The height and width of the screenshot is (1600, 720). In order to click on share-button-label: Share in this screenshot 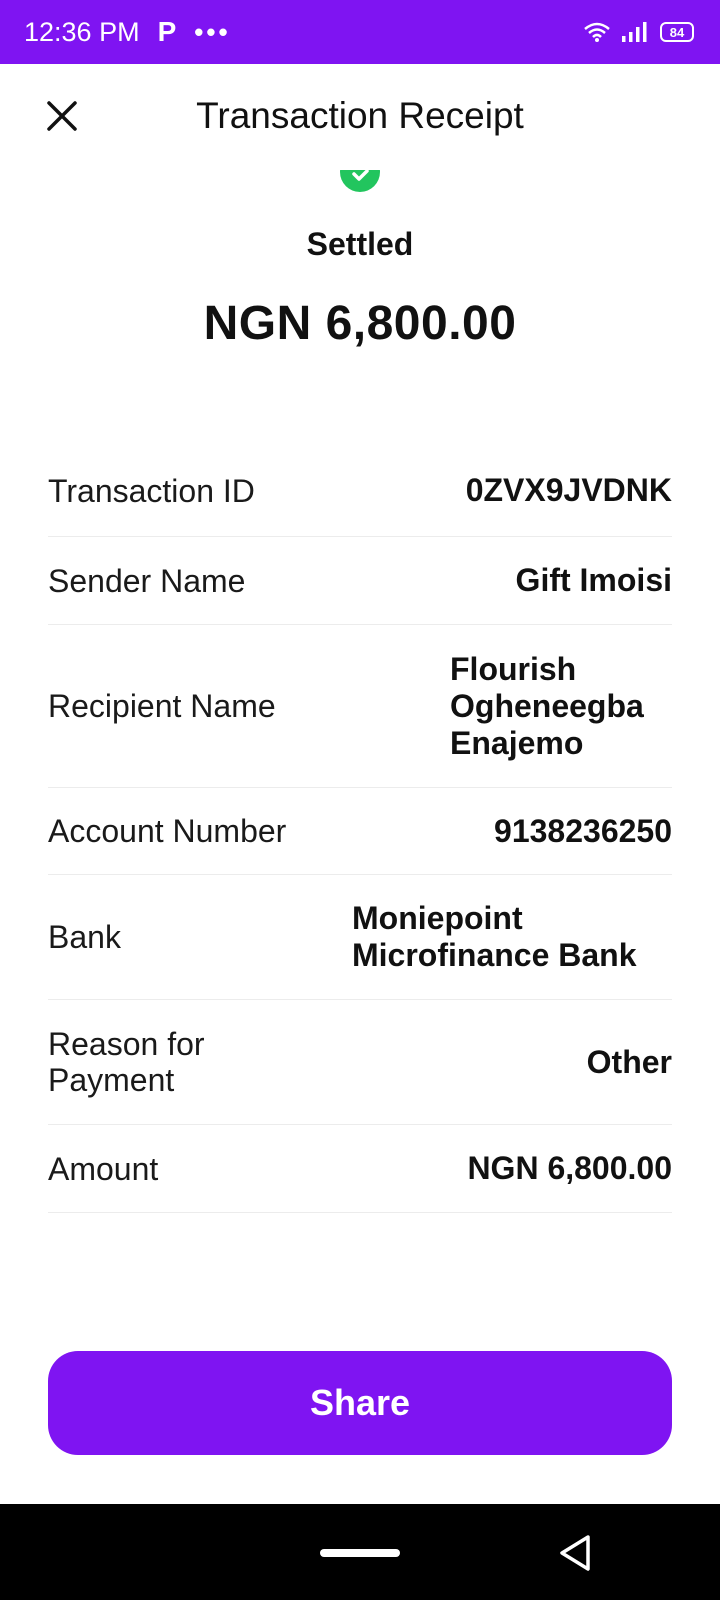, I will do `click(360, 1402)`.